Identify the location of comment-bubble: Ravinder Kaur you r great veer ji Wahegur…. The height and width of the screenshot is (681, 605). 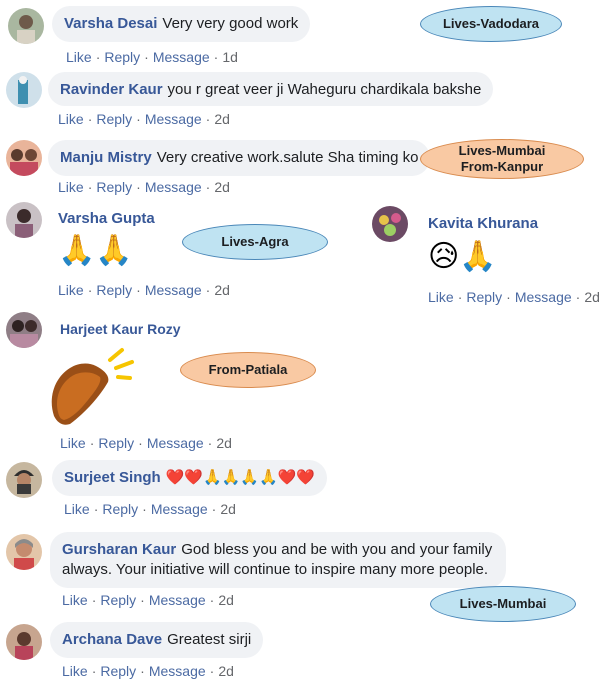
(271, 89).